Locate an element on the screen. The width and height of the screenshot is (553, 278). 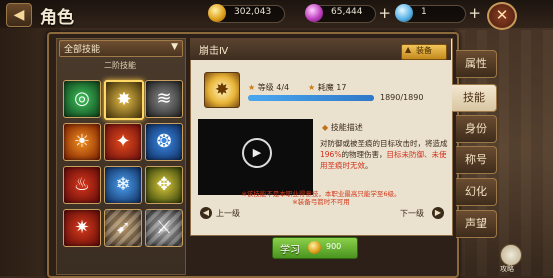
blade-strike-icon: ⚔ is located at coordinates (164, 227).